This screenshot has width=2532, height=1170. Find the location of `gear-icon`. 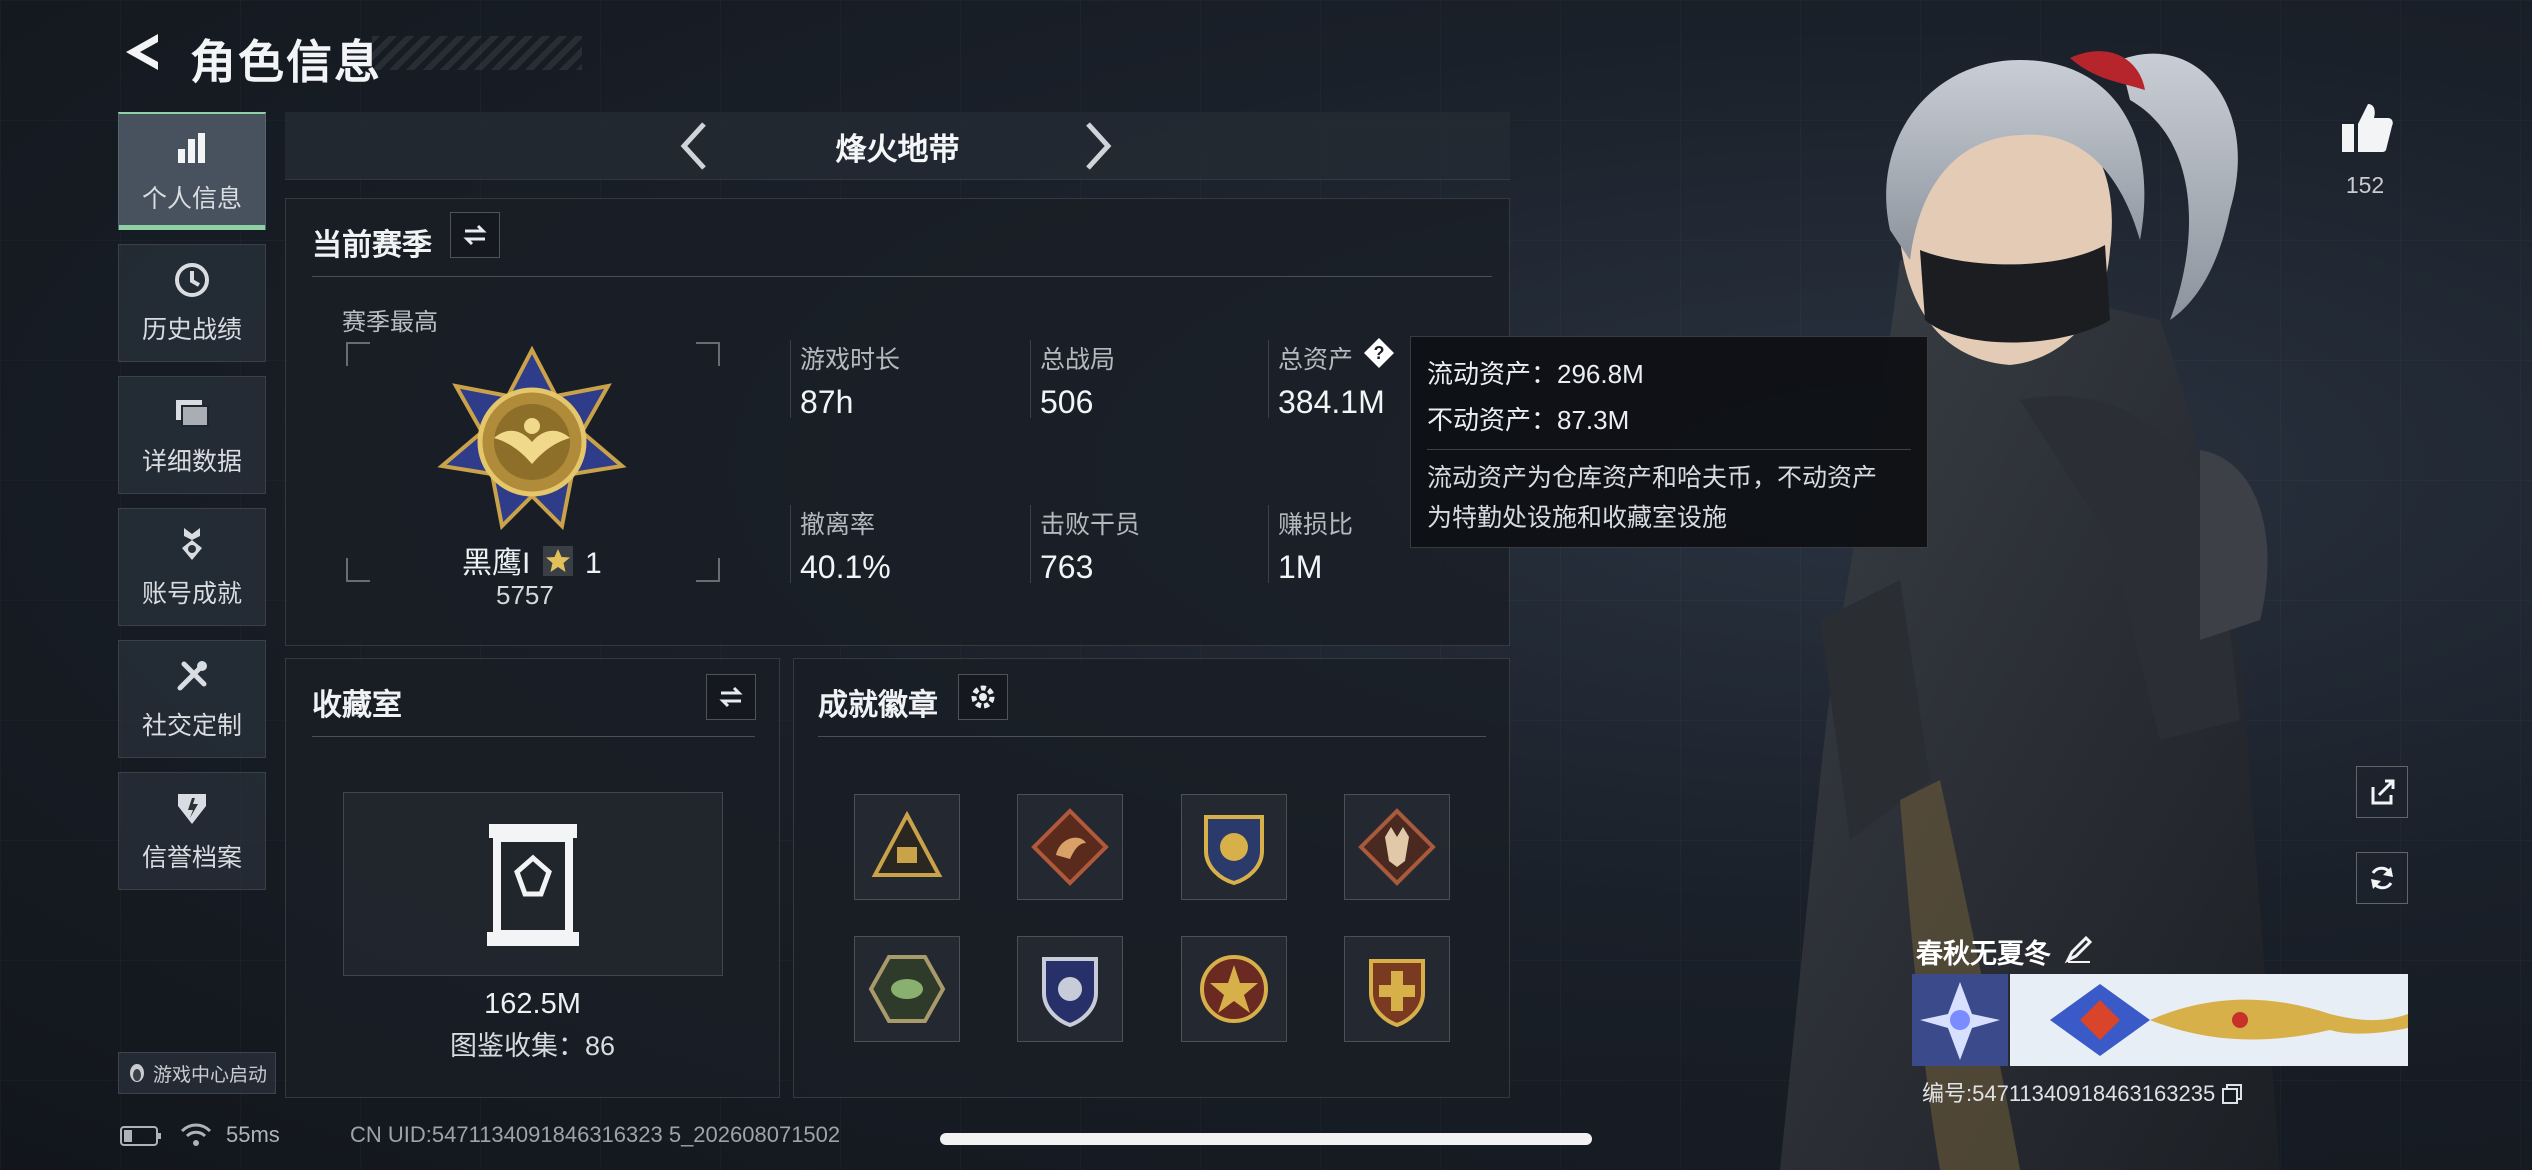

gear-icon is located at coordinates (983, 697).